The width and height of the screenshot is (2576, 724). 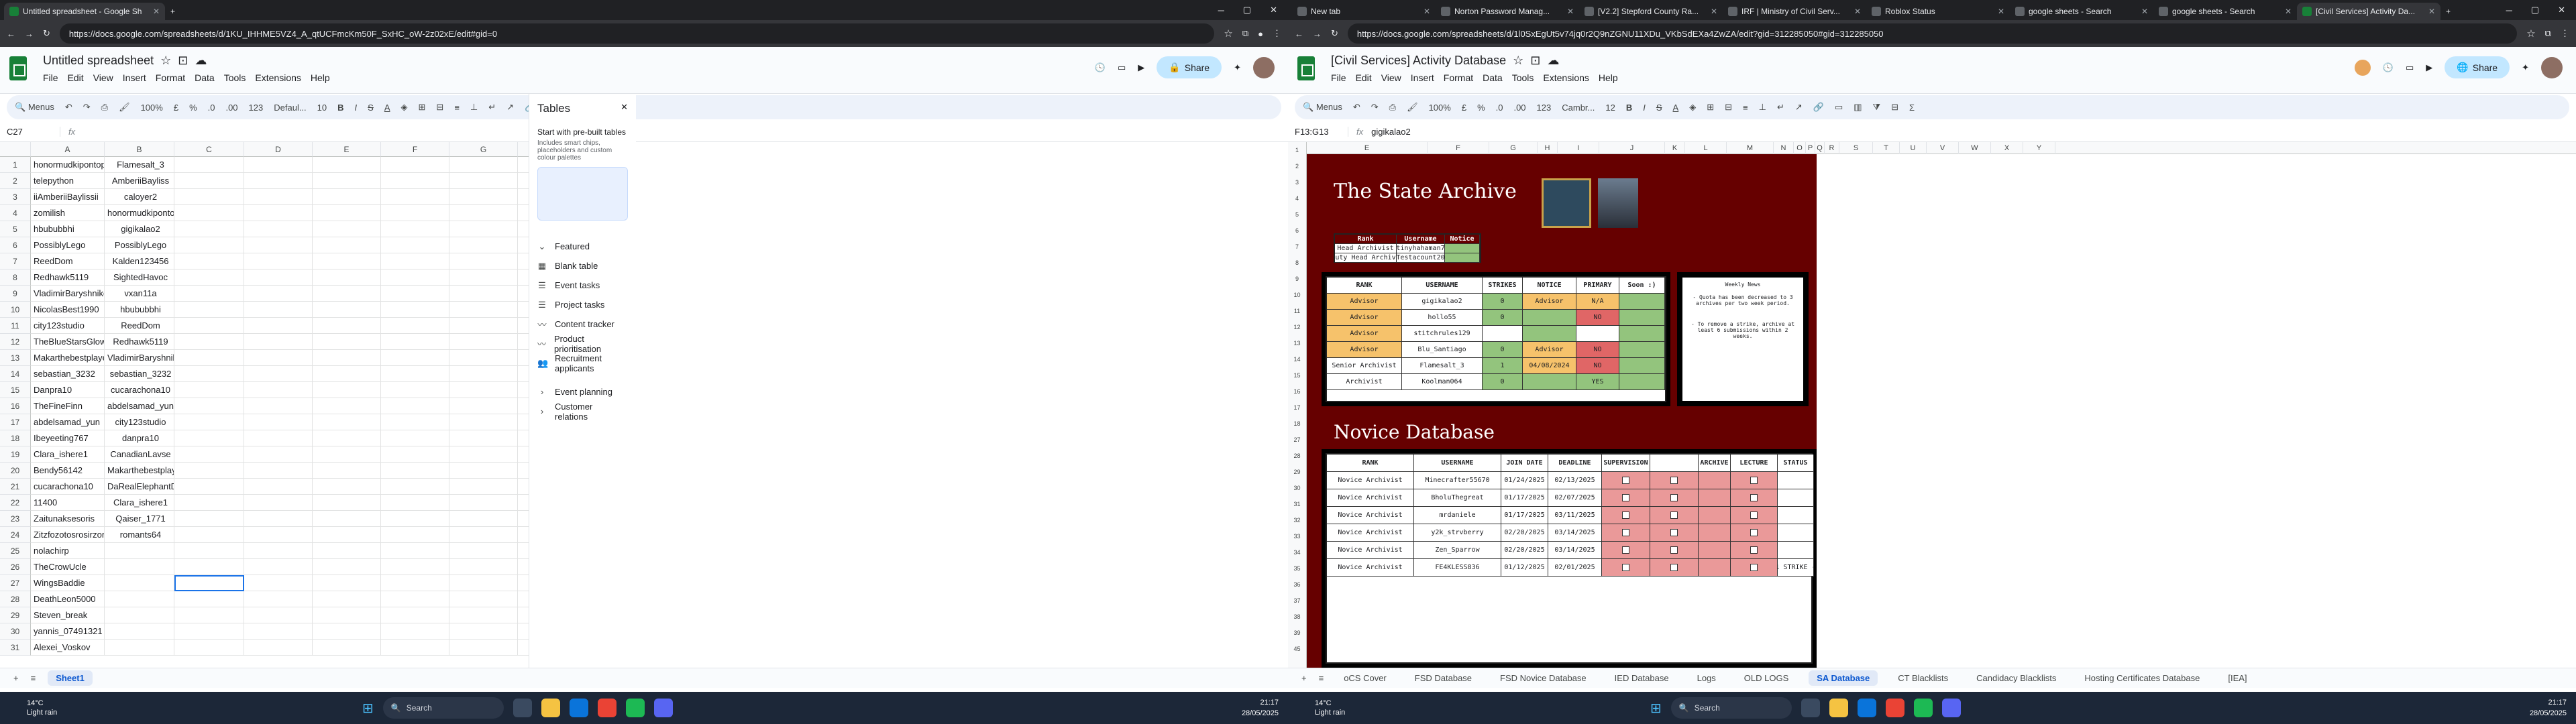 What do you see at coordinates (134, 77) in the screenshot?
I see `menu-insert: Insert` at bounding box center [134, 77].